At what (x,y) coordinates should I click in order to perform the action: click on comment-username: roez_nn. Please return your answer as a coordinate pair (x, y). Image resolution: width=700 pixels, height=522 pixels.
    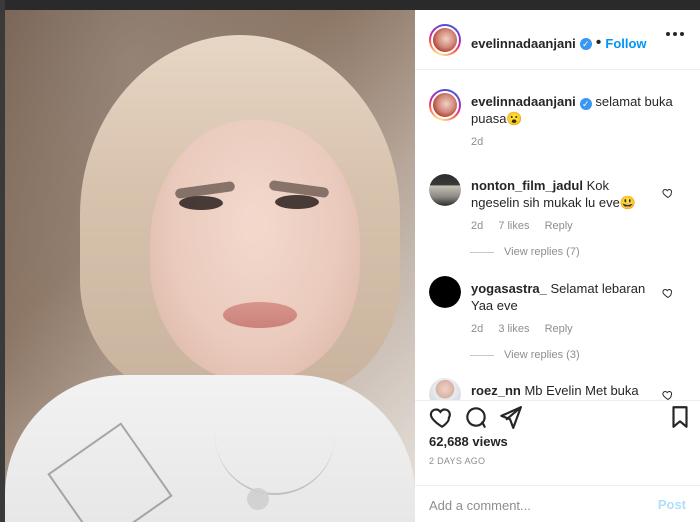
    Looking at the image, I should click on (496, 390).